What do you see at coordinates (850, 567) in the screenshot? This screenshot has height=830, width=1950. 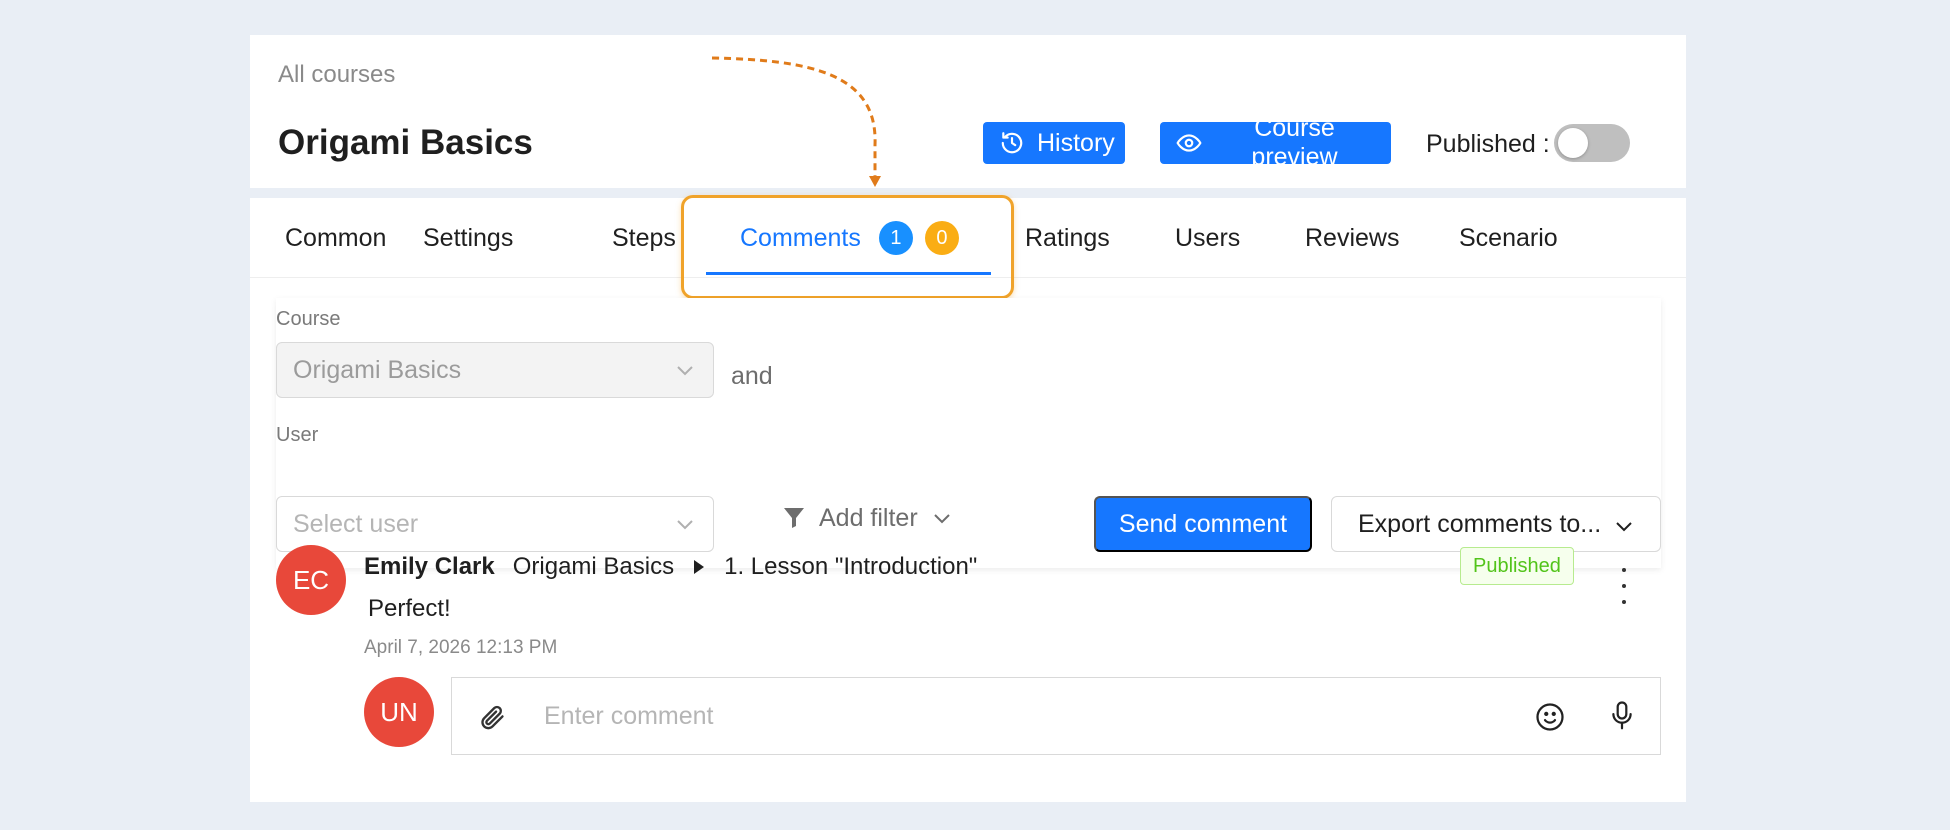 I see `comment-lesson: 1. Lesson "Introduction"` at bounding box center [850, 567].